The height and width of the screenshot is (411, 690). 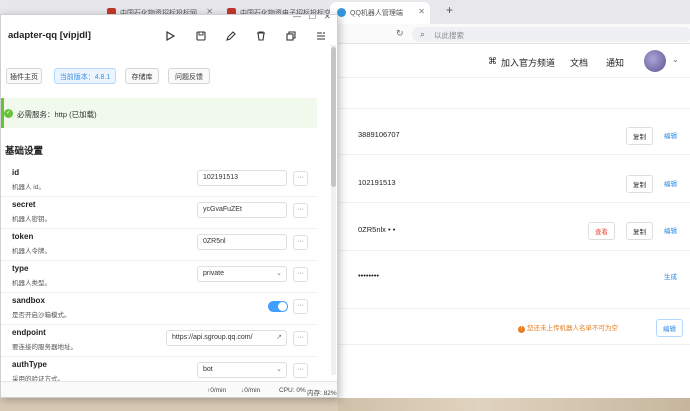 I want to click on nav-notify-link: 通知, so click(x=615, y=62).